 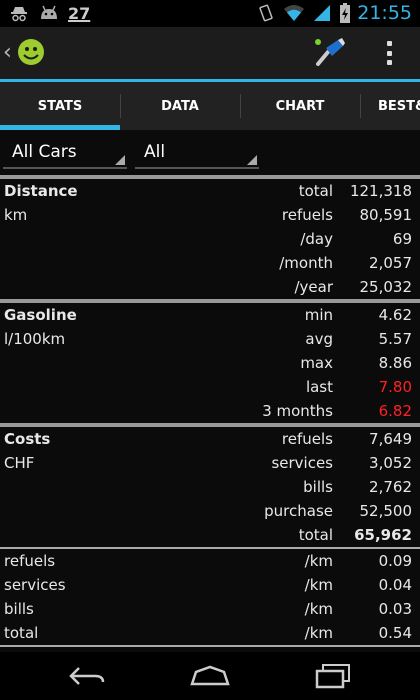 What do you see at coordinates (266, 13) in the screenshot?
I see `vibrate-icon` at bounding box center [266, 13].